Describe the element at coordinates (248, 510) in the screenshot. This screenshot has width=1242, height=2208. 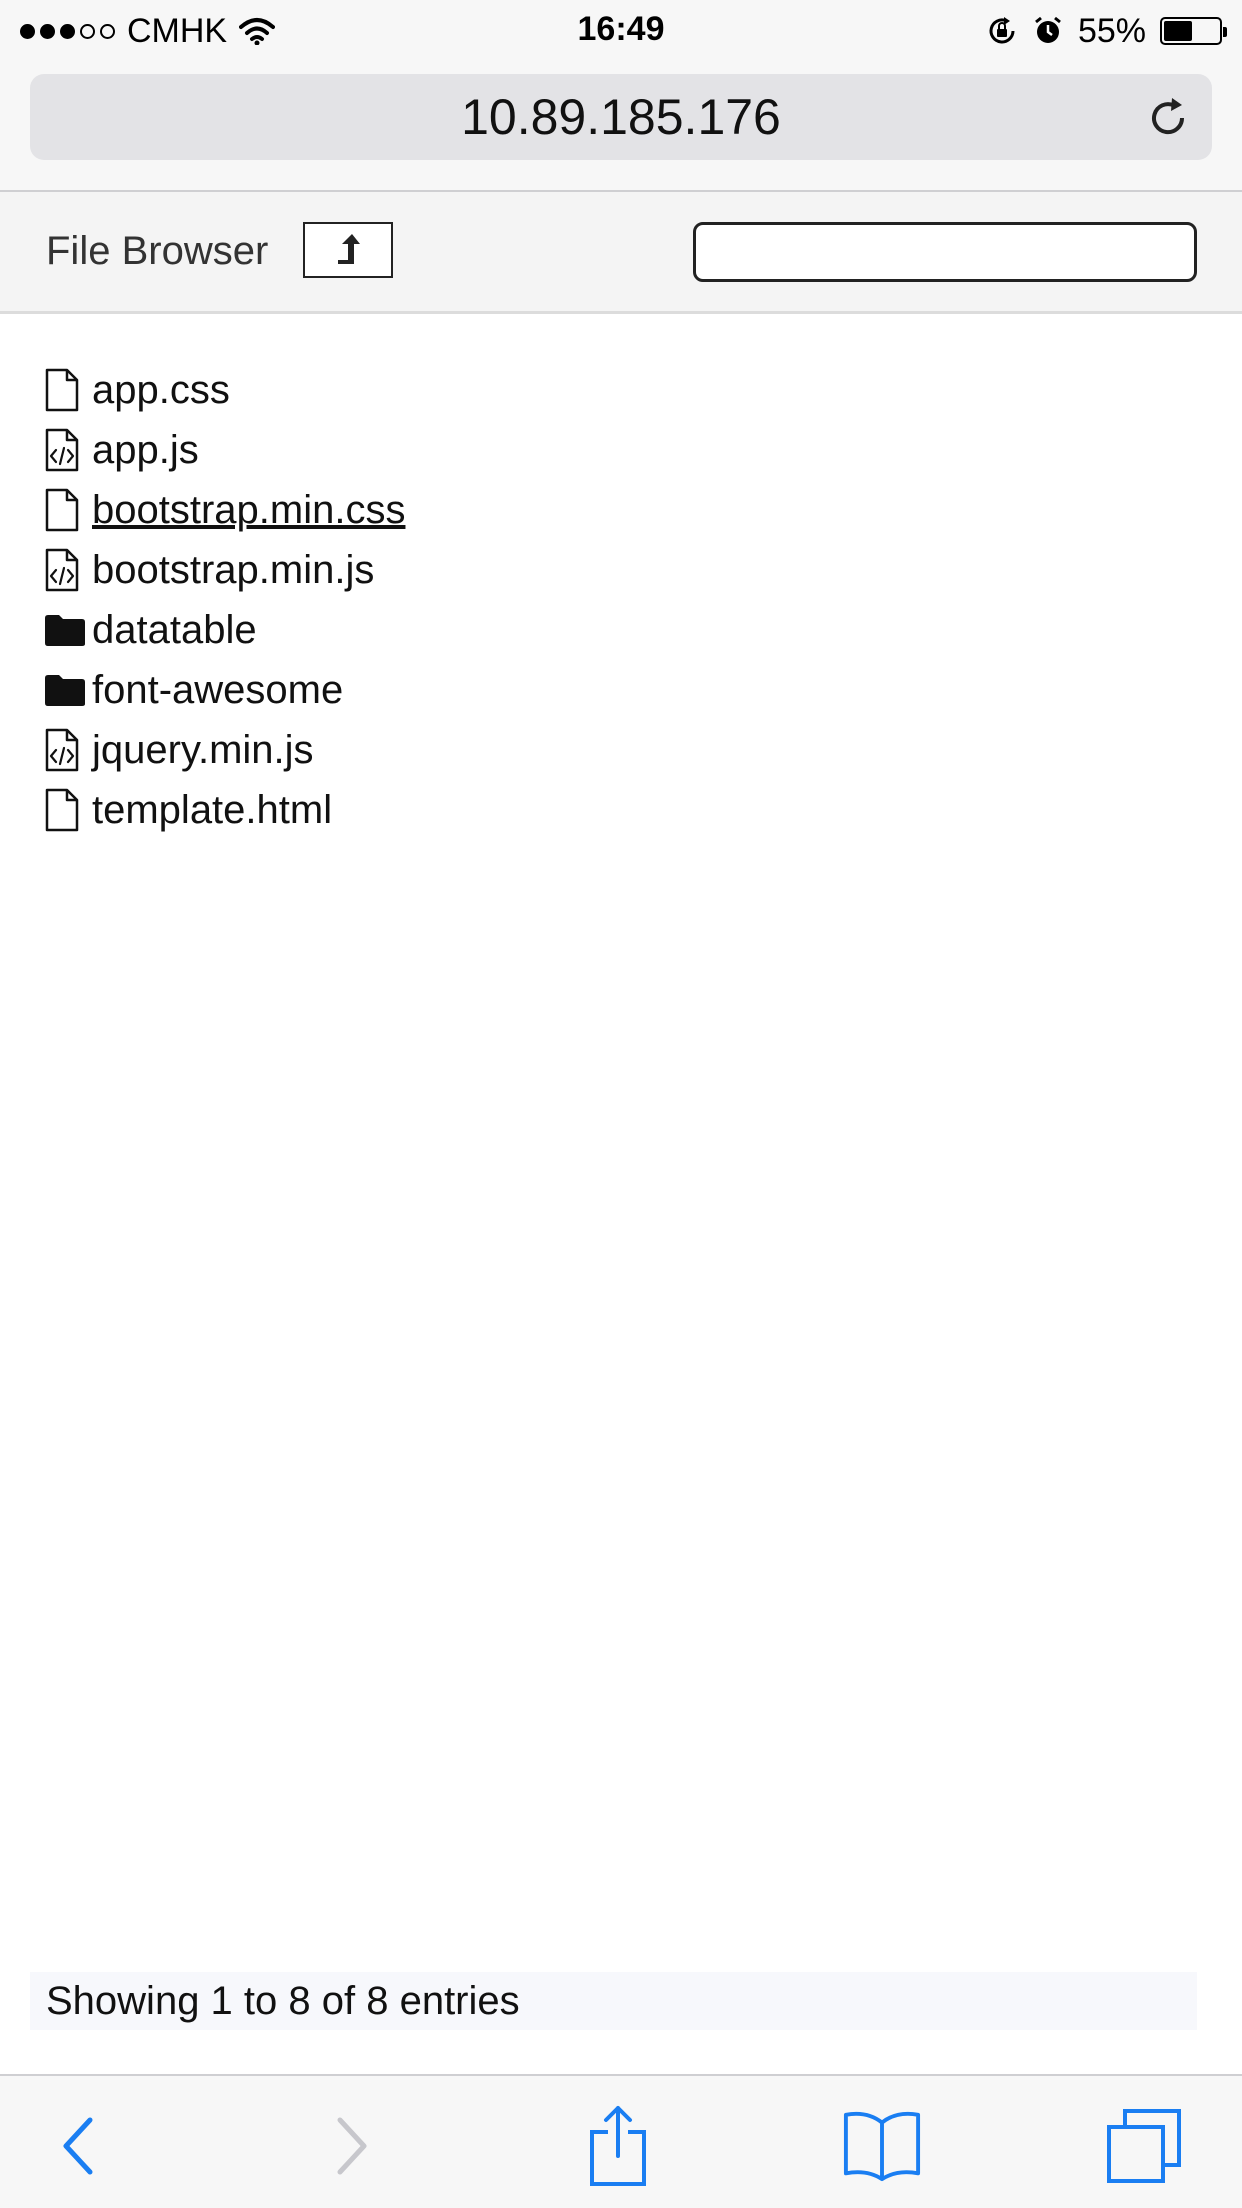
I see `file-name-link: bootstrap.min.css` at that location.